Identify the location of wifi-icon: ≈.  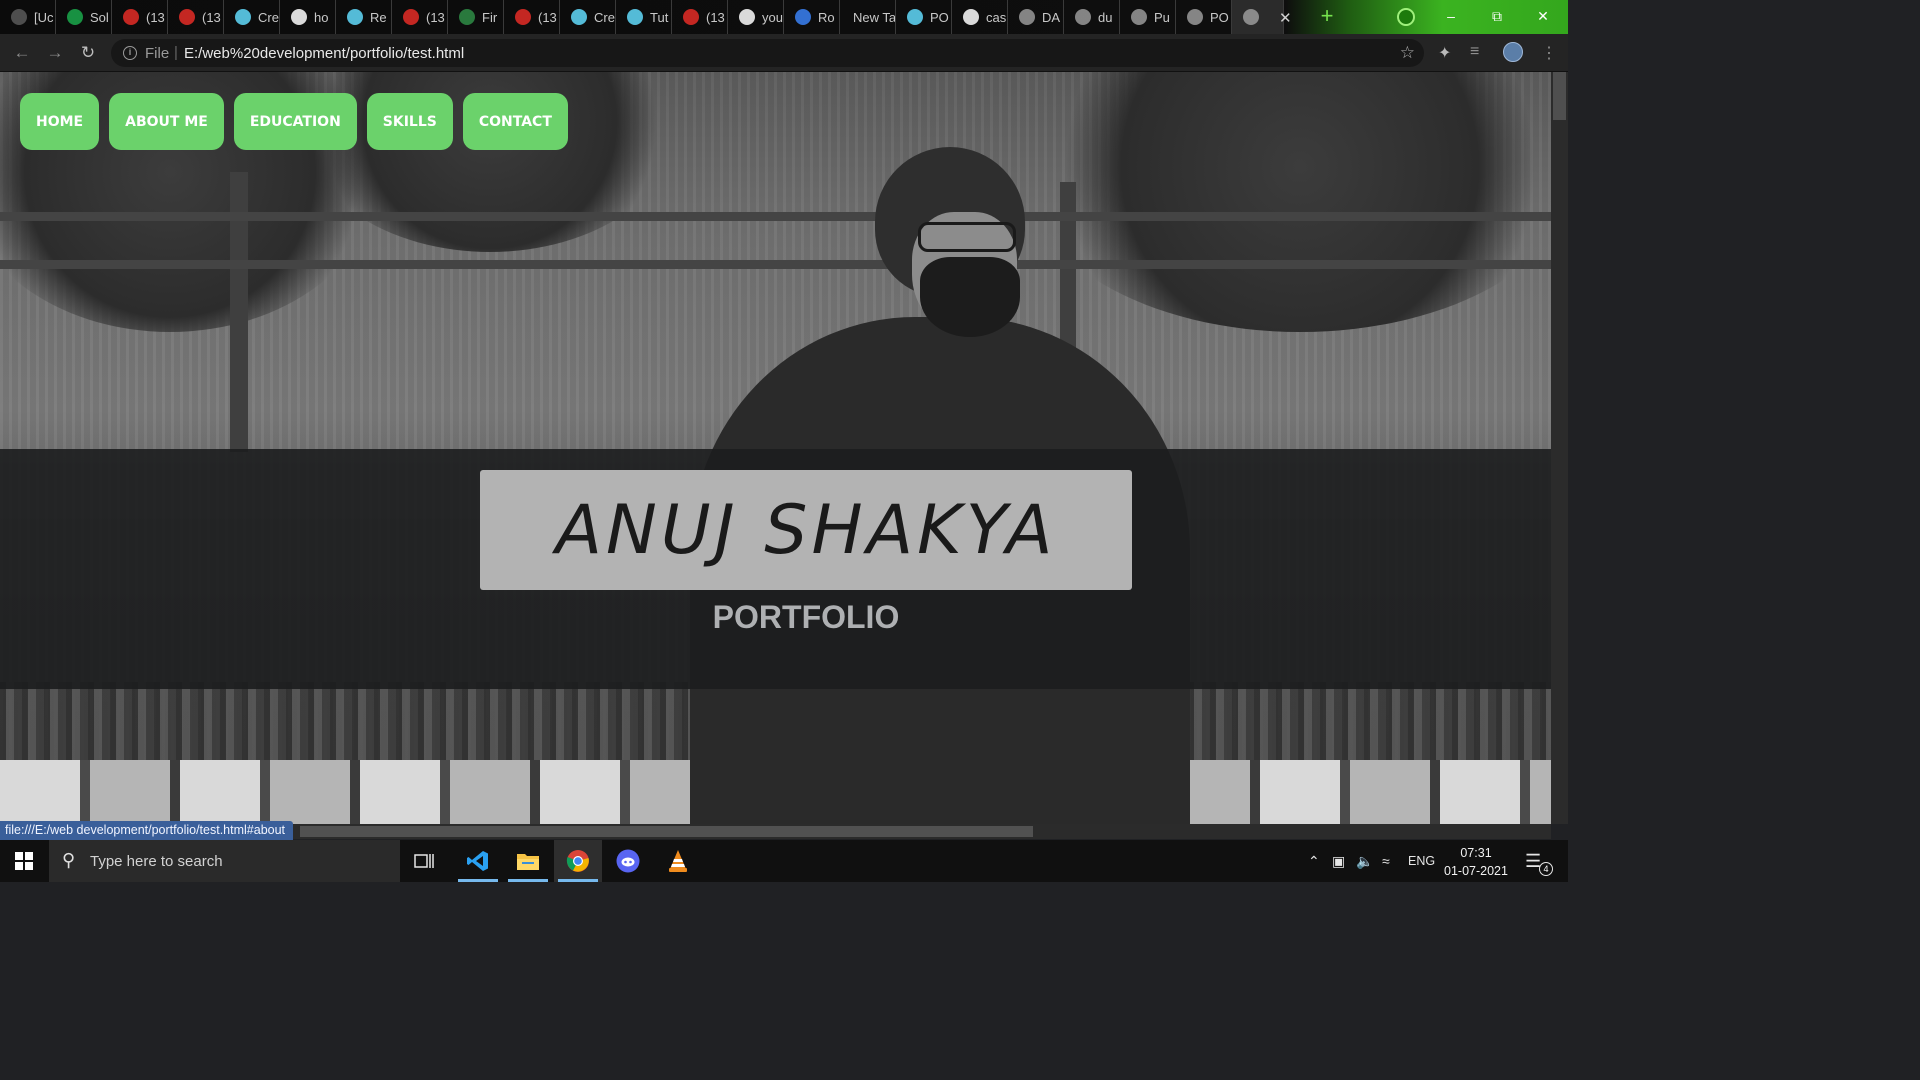
(1386, 861).